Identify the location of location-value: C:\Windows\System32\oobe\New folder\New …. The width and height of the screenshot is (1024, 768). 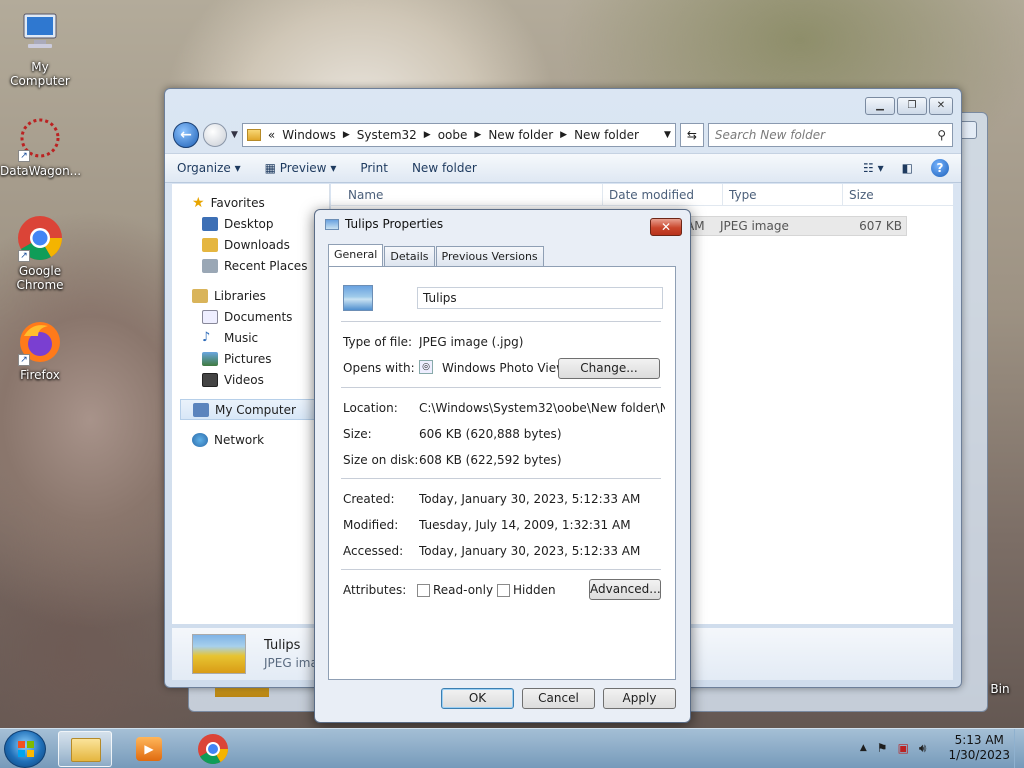
(542, 408).